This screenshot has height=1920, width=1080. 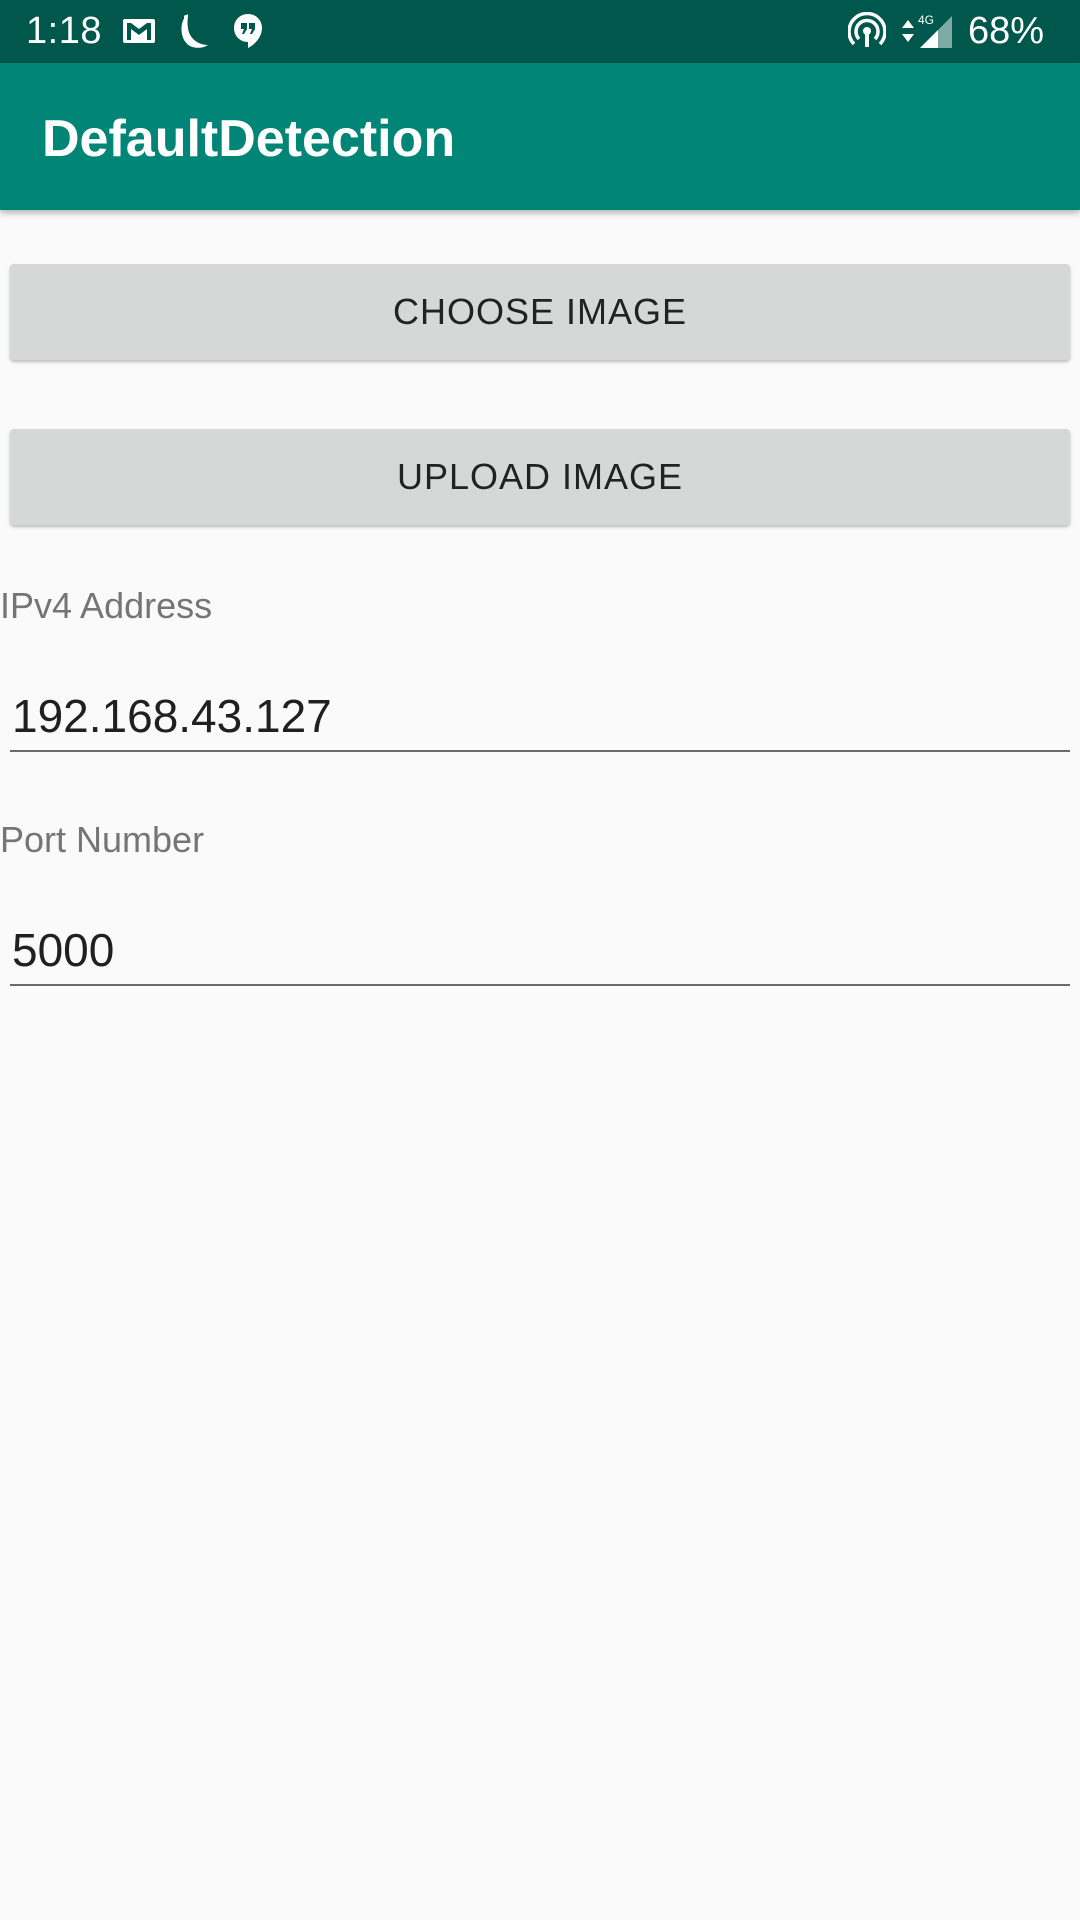 What do you see at coordinates (106, 605) in the screenshot?
I see `ip-address-label: IPv4 Address` at bounding box center [106, 605].